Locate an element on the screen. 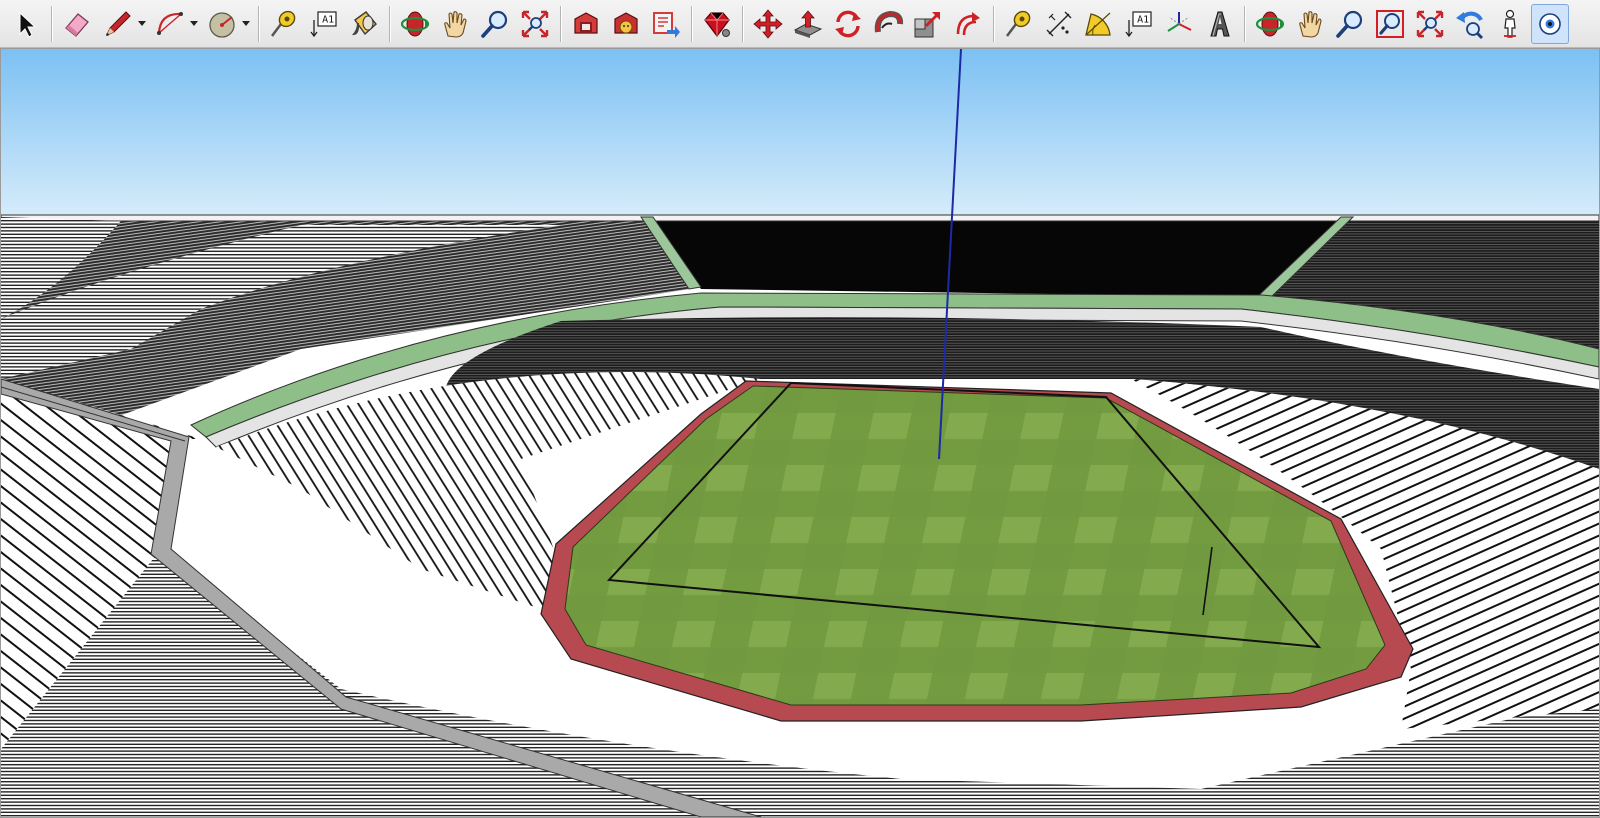  3d-text-tool-button is located at coordinates (1219, 24).